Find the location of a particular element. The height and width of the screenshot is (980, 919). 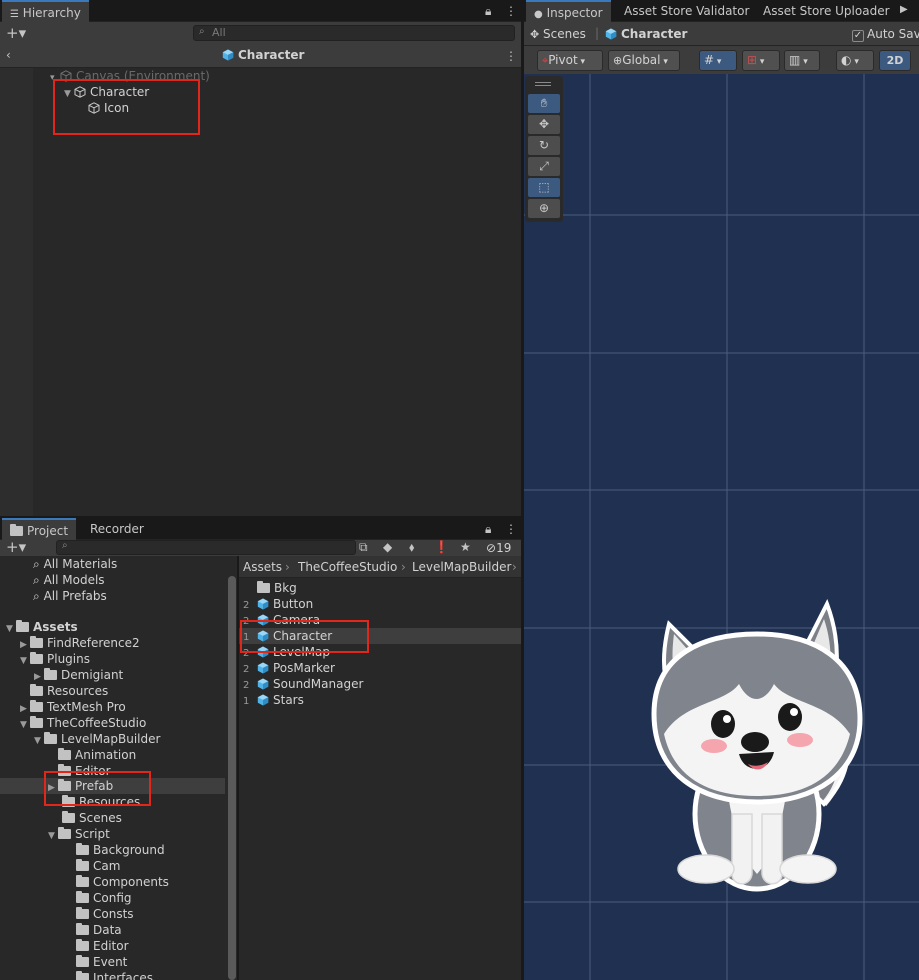

back-arrow-icon: ‹ is located at coordinates (8, 55).